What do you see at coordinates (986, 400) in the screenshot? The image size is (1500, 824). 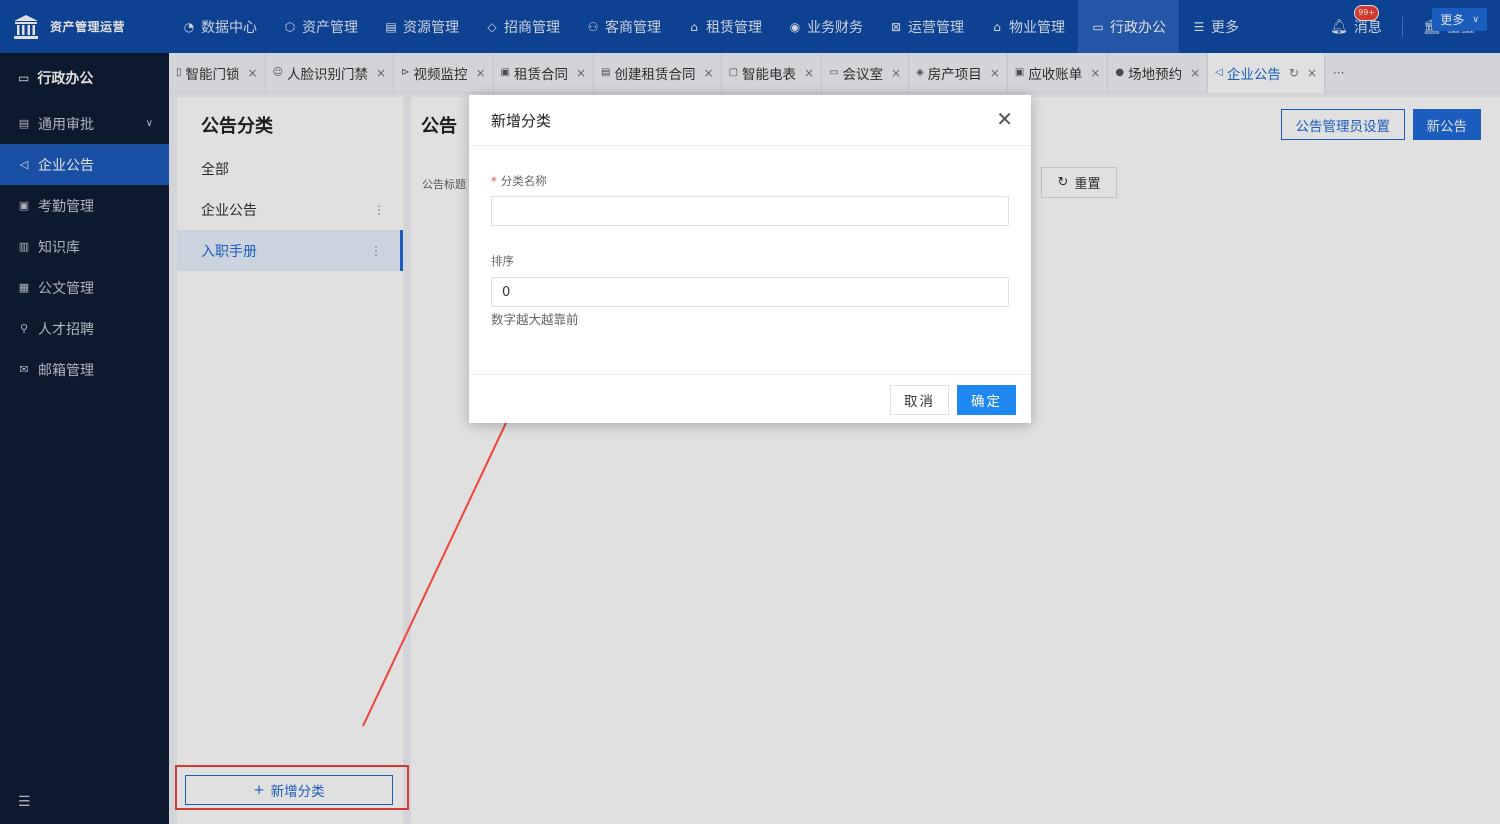 I see `confirm-button: 确定` at bounding box center [986, 400].